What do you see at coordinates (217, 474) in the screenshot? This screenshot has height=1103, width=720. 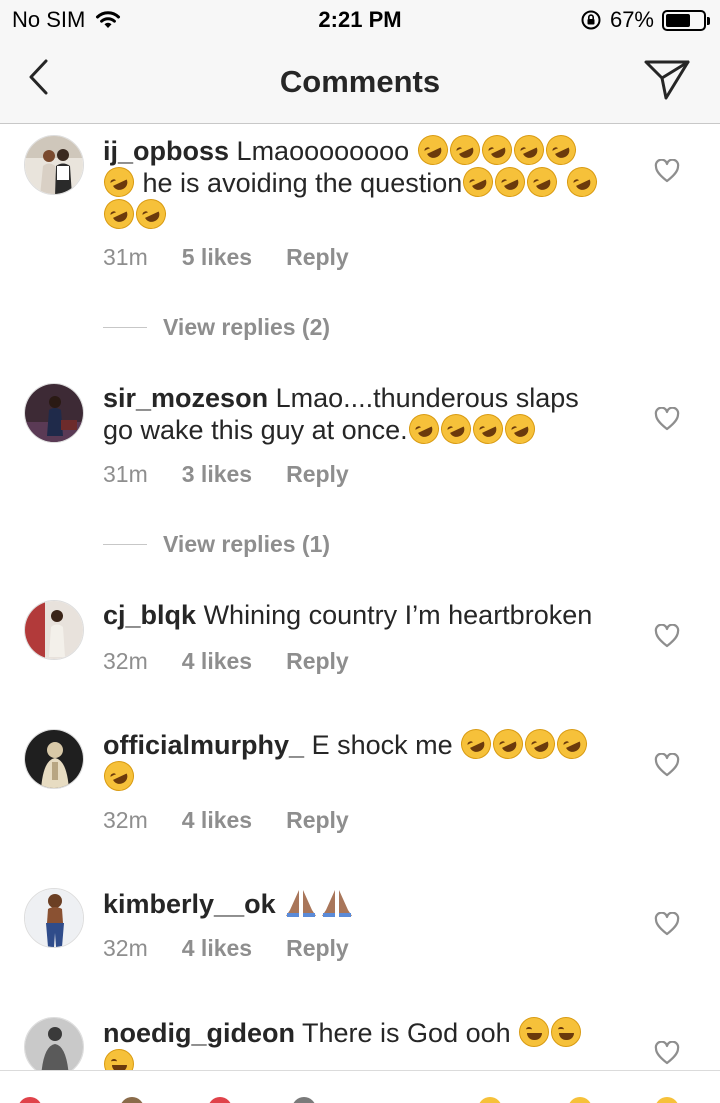 I see `comment-likes: 3 likes` at bounding box center [217, 474].